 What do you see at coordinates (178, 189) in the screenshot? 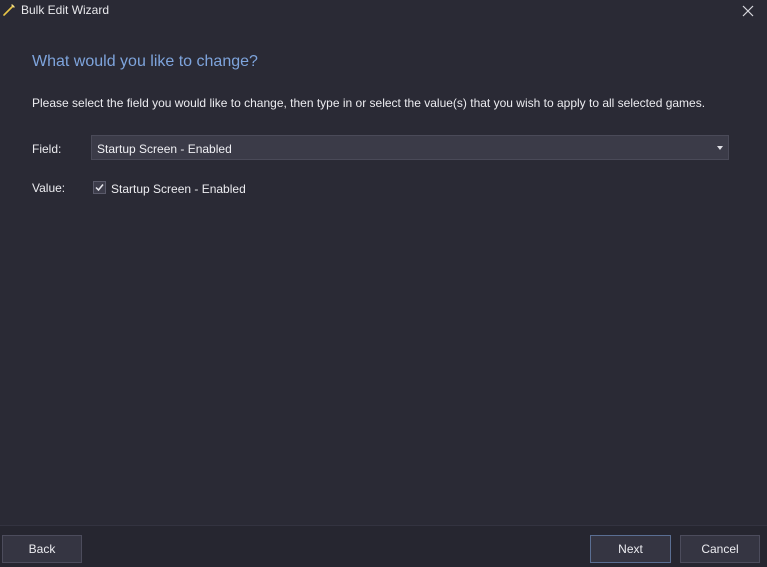
I see `value-checkbox-label: Startup Screen - Enabled` at bounding box center [178, 189].